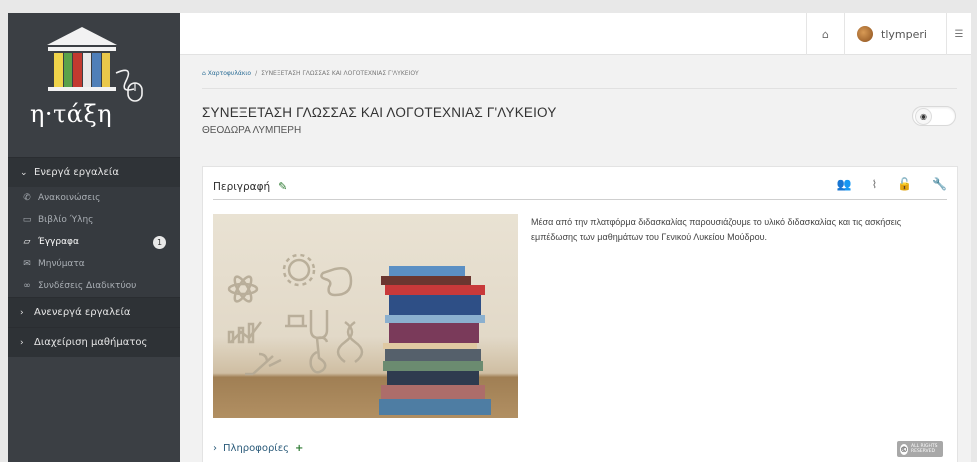 This screenshot has height=462, width=977. I want to click on wrench-icon: 🔧, so click(939, 184).